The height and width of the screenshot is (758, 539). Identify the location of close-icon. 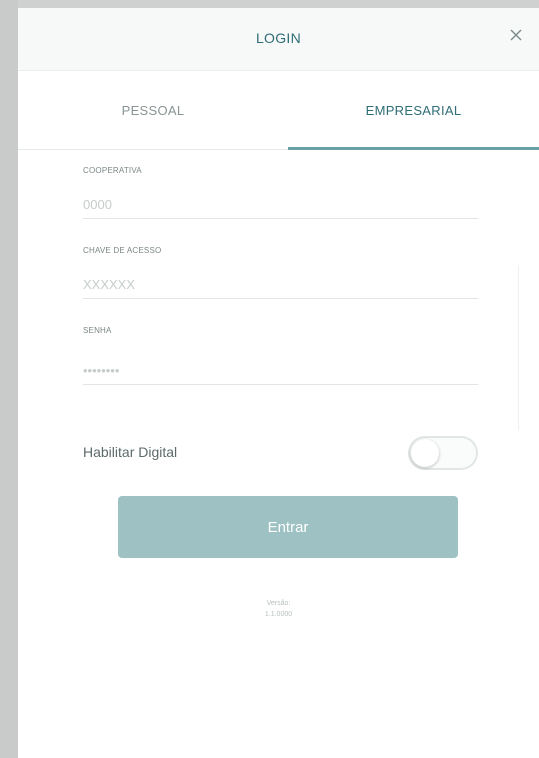
(516, 35).